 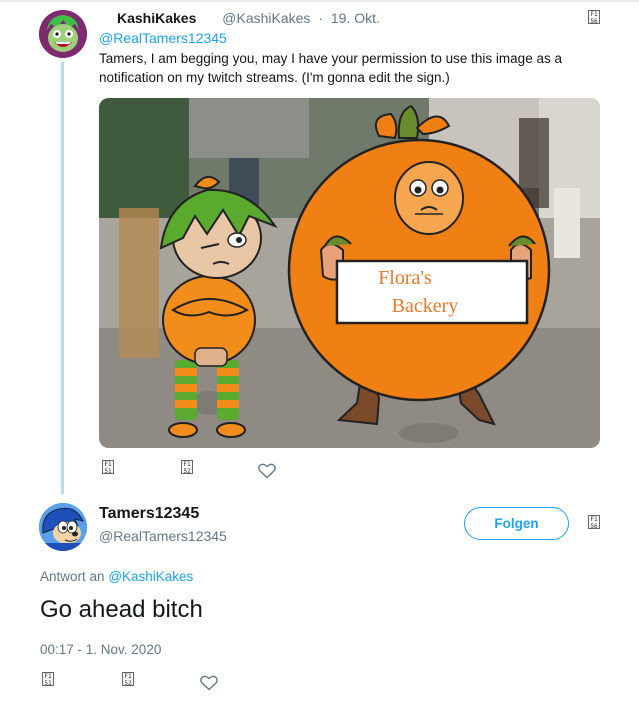 I want to click on user-handle: @RealTamers12345, so click(x=163, y=536).